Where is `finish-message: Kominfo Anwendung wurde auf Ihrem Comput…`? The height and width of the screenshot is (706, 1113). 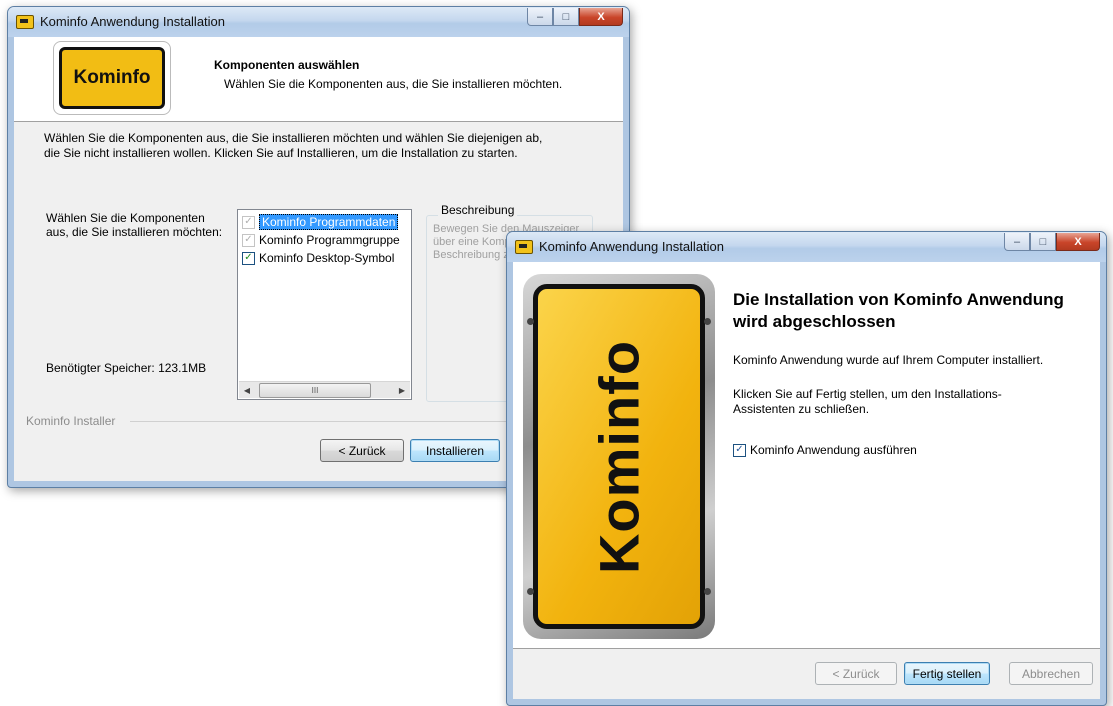
finish-message: Kominfo Anwendung wurde auf Ihrem Comput… is located at coordinates (888, 360).